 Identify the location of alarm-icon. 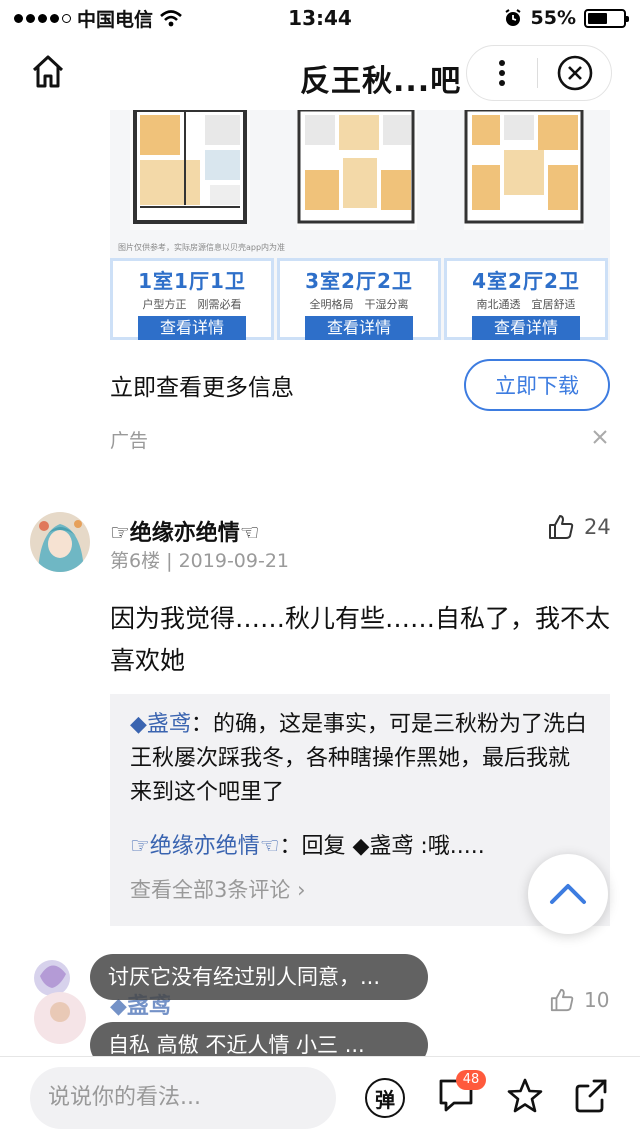
(512, 17).